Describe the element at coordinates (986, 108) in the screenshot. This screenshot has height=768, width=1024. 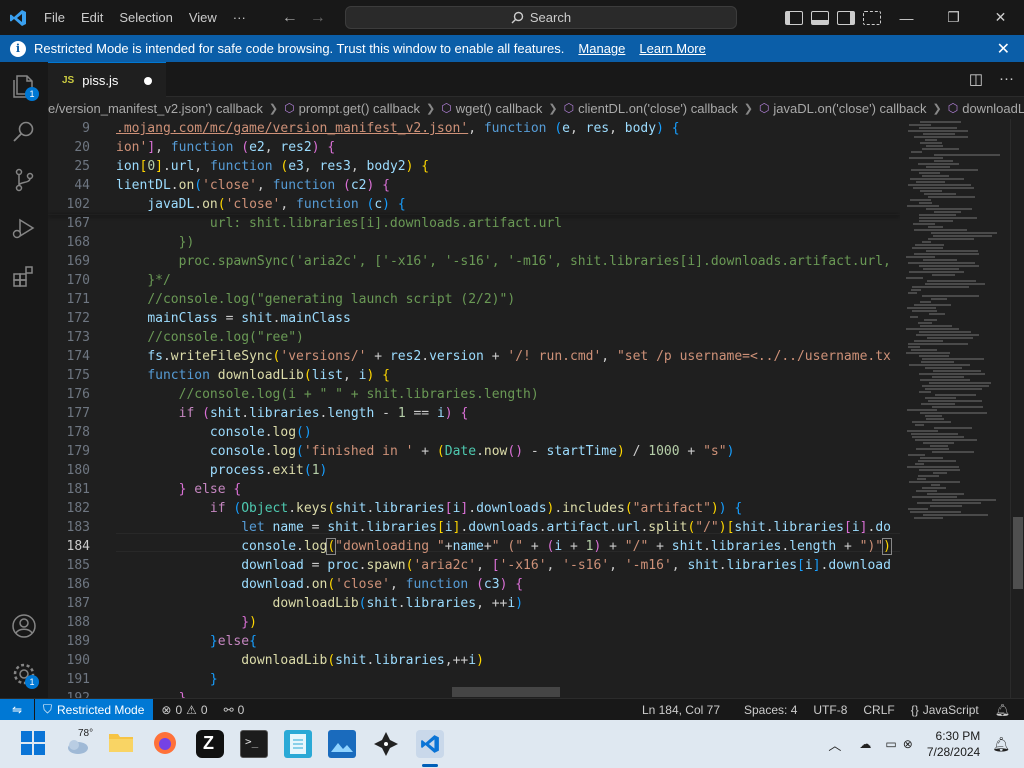
I see `breadcrumb-item: ⬡downloadLib` at that location.